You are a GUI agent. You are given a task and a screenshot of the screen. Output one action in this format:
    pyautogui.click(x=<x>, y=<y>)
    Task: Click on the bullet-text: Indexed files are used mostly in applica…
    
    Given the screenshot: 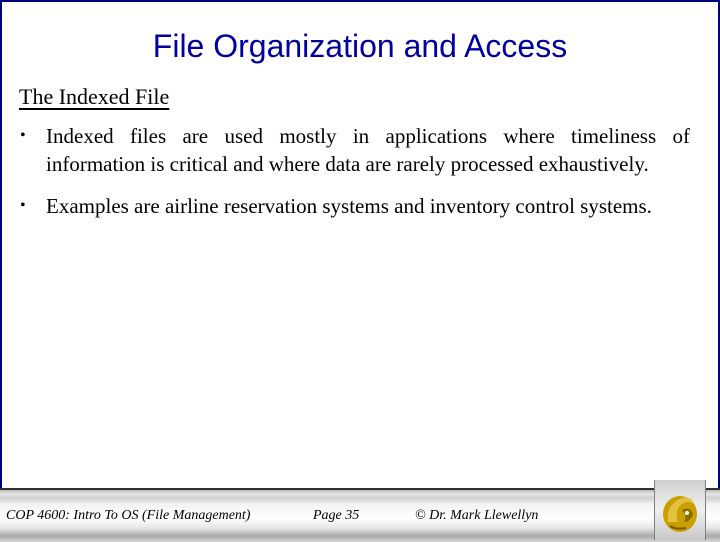 What is the action you would take?
    pyautogui.click(x=368, y=150)
    